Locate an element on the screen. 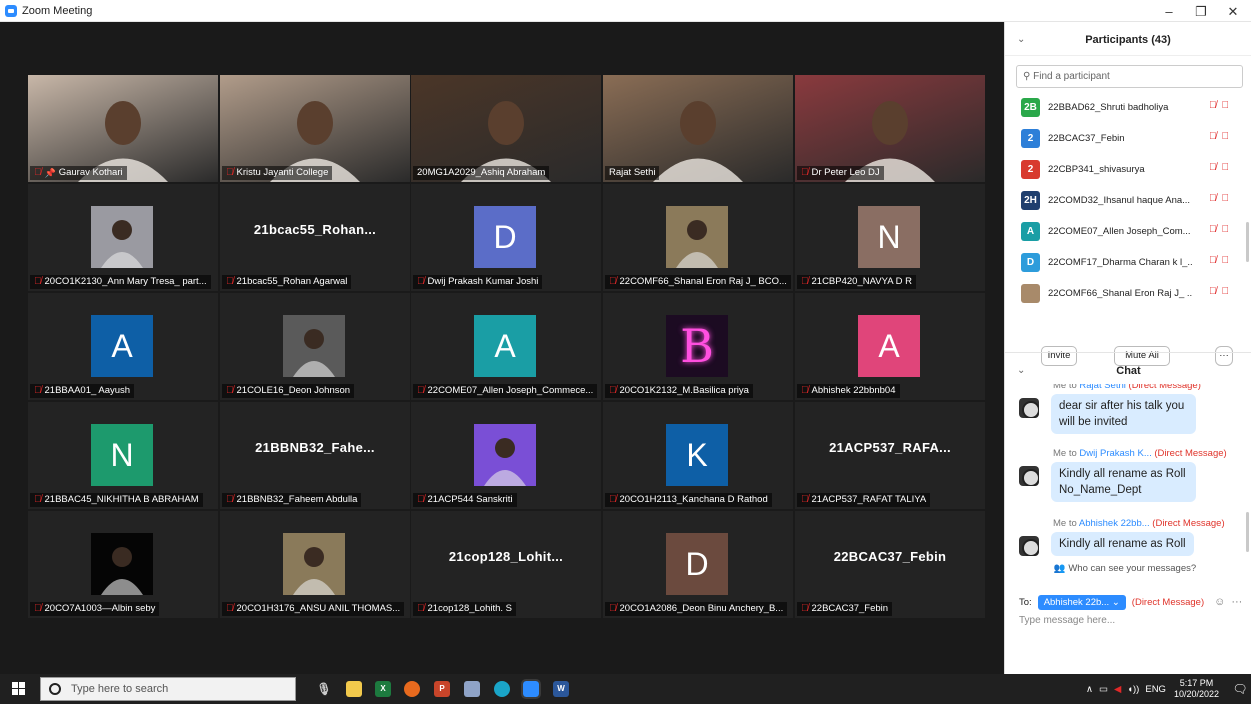 This screenshot has height=704, width=1251. window-title: Zoom Meeting is located at coordinates (57, 10).